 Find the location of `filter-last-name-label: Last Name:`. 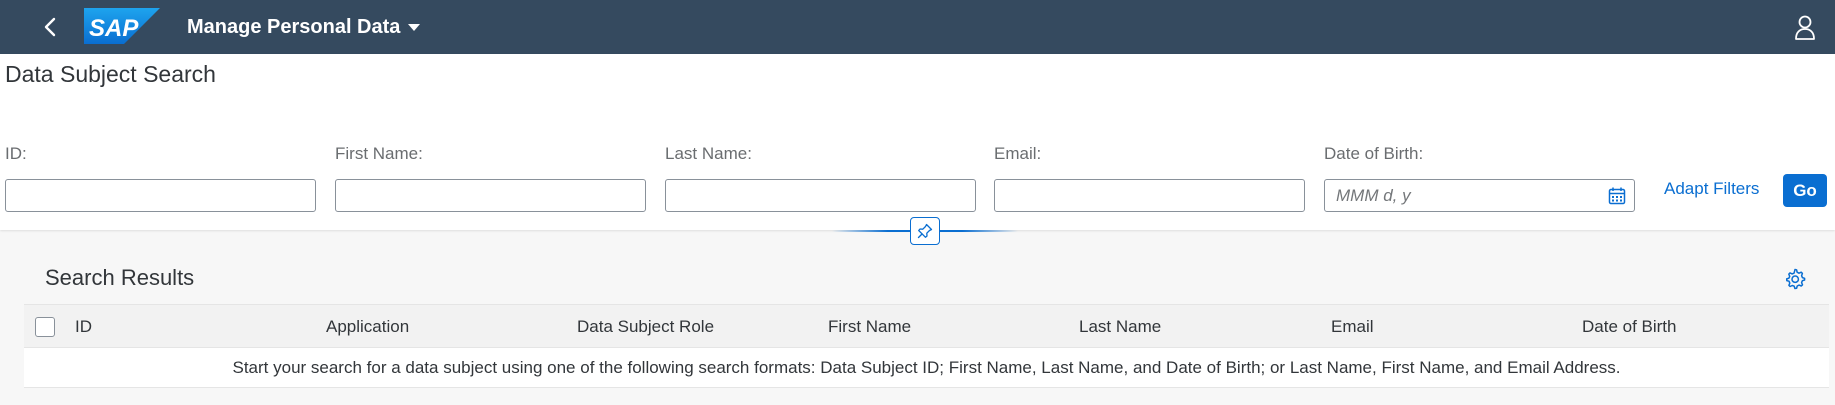

filter-last-name-label: Last Name: is located at coordinates (708, 153).